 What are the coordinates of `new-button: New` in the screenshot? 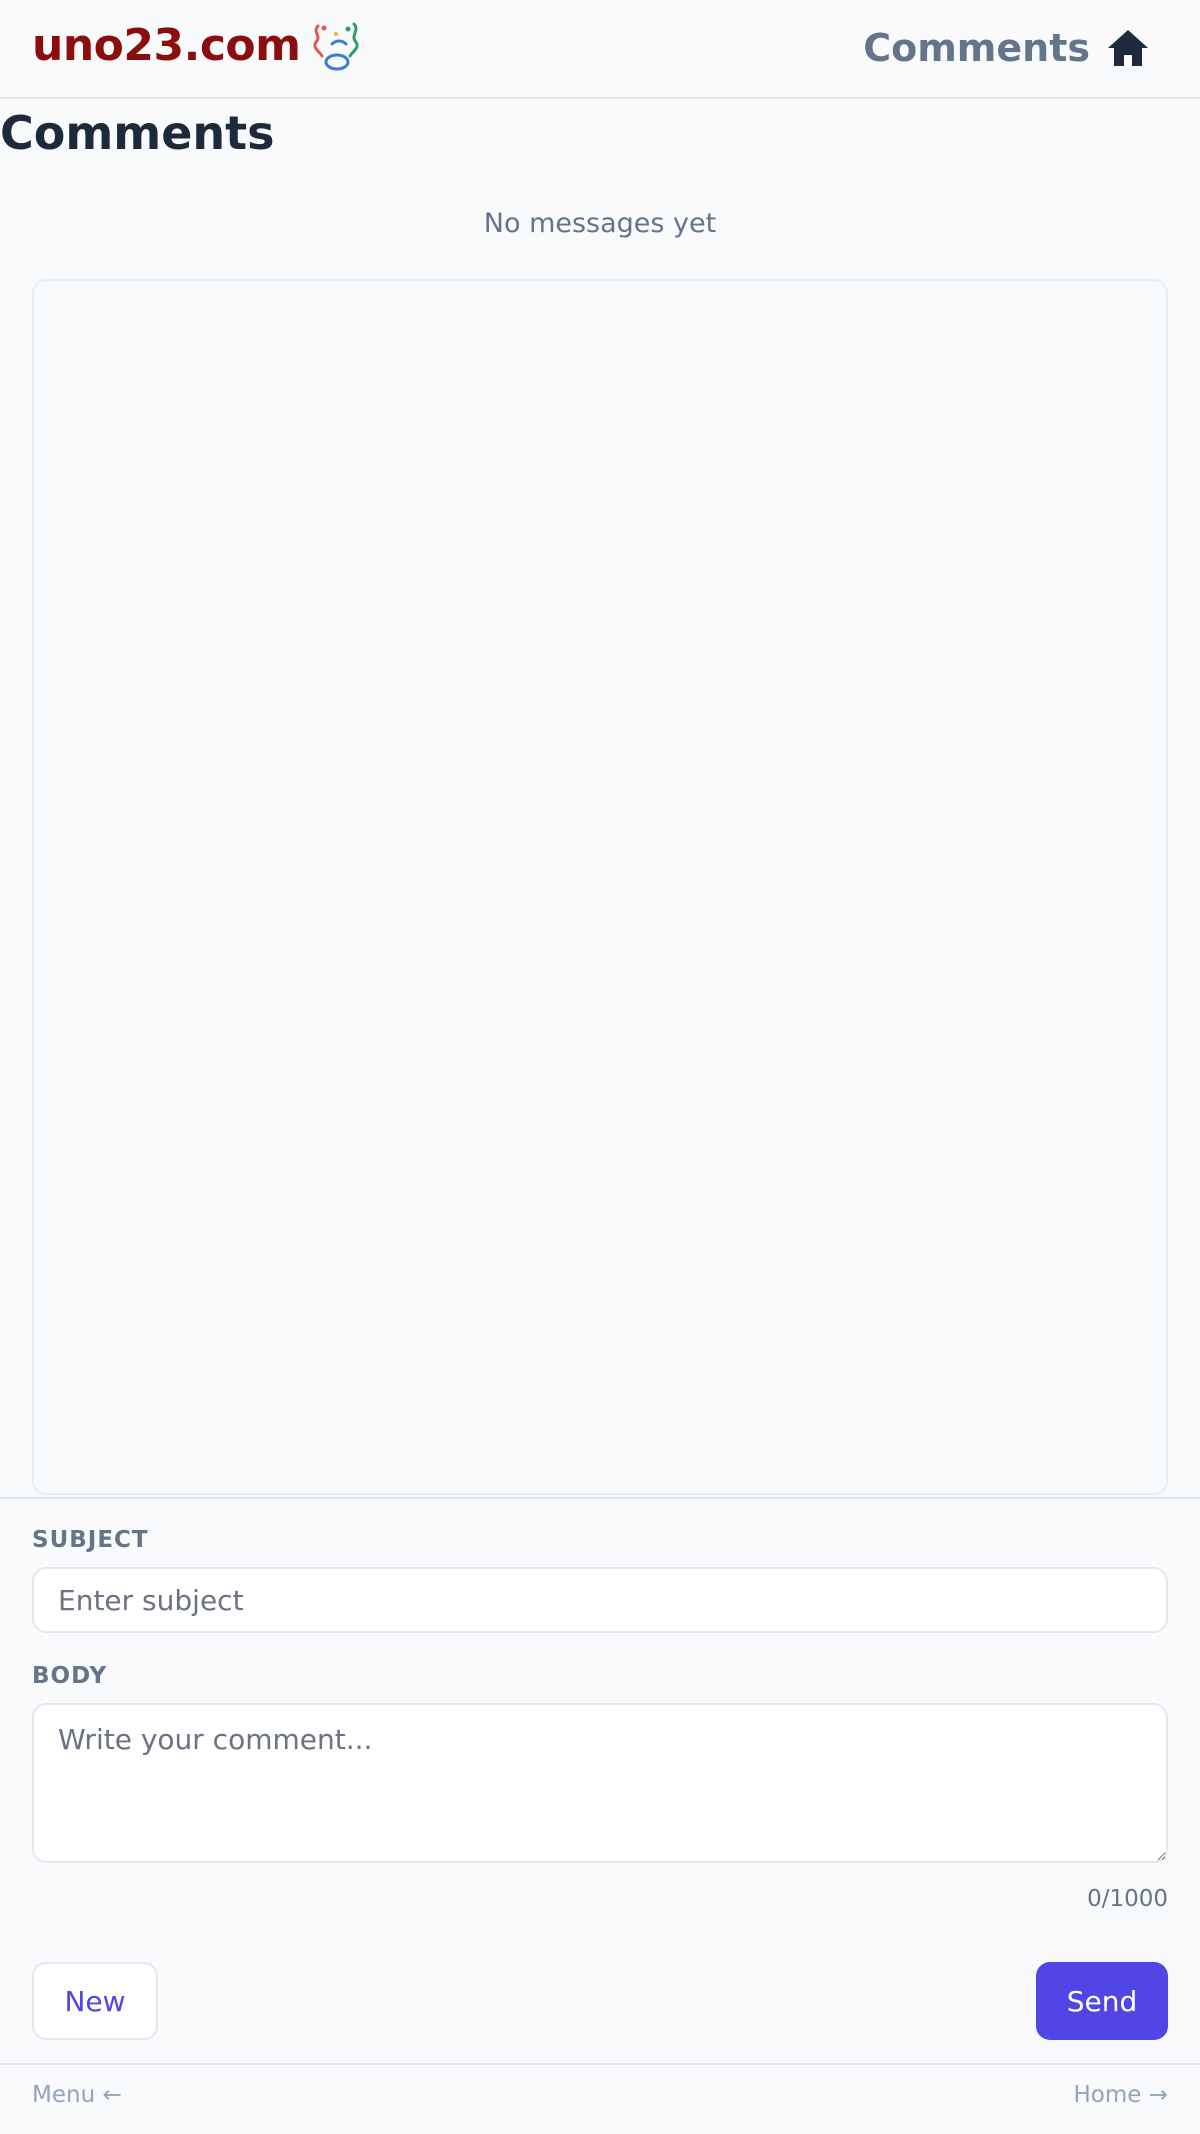 It's located at (95, 2001).